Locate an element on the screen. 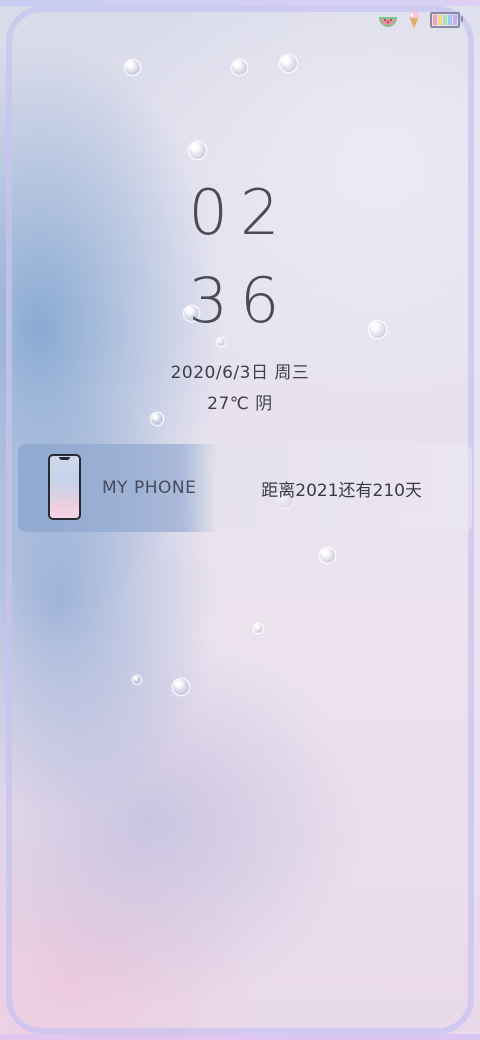 Image resolution: width=480 pixels, height=1040 pixels. watermelon-icon is located at coordinates (388, 20).